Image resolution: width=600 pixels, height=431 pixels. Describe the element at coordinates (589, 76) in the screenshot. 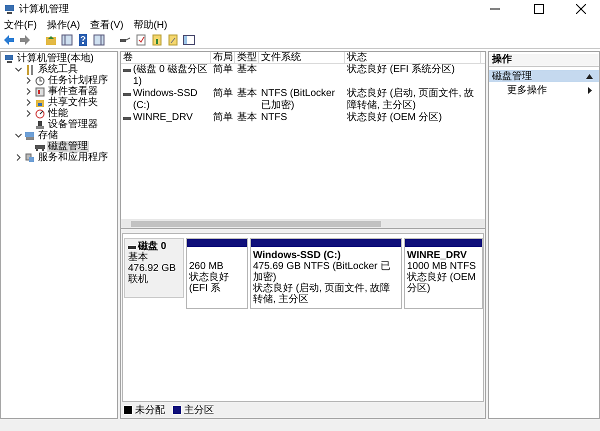

I see `collapse-triangle-icon` at that location.